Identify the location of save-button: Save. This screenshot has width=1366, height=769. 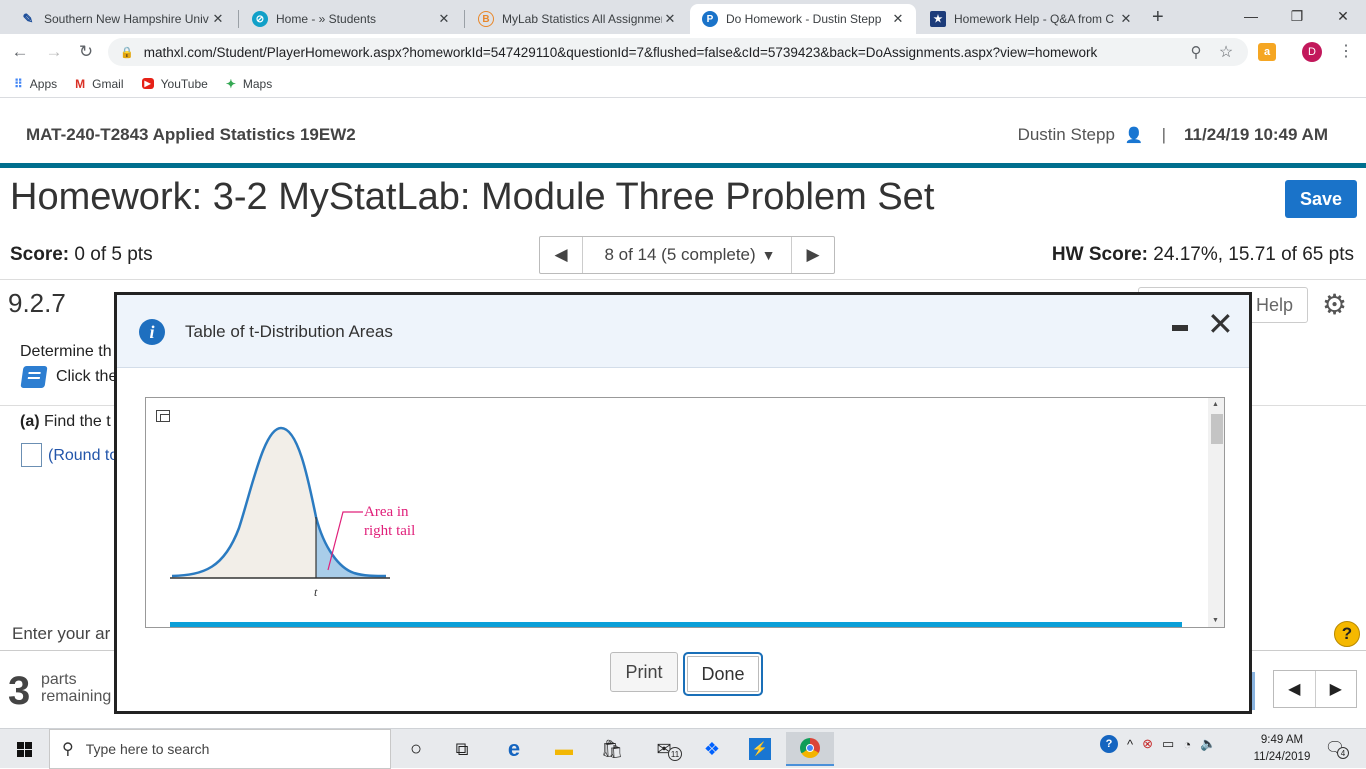
(1321, 199).